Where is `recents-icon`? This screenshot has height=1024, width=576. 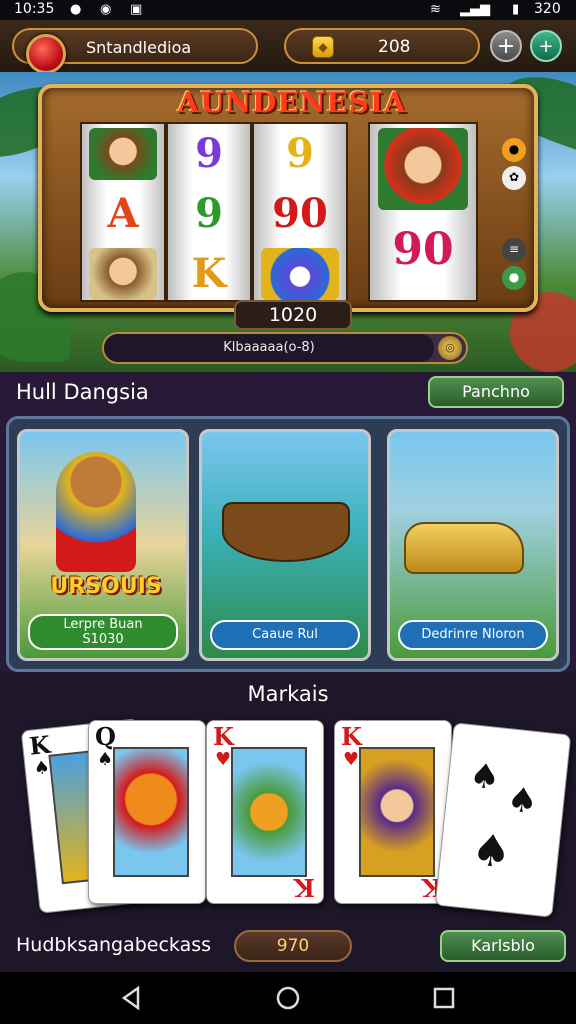
recents-icon is located at coordinates (444, 998).